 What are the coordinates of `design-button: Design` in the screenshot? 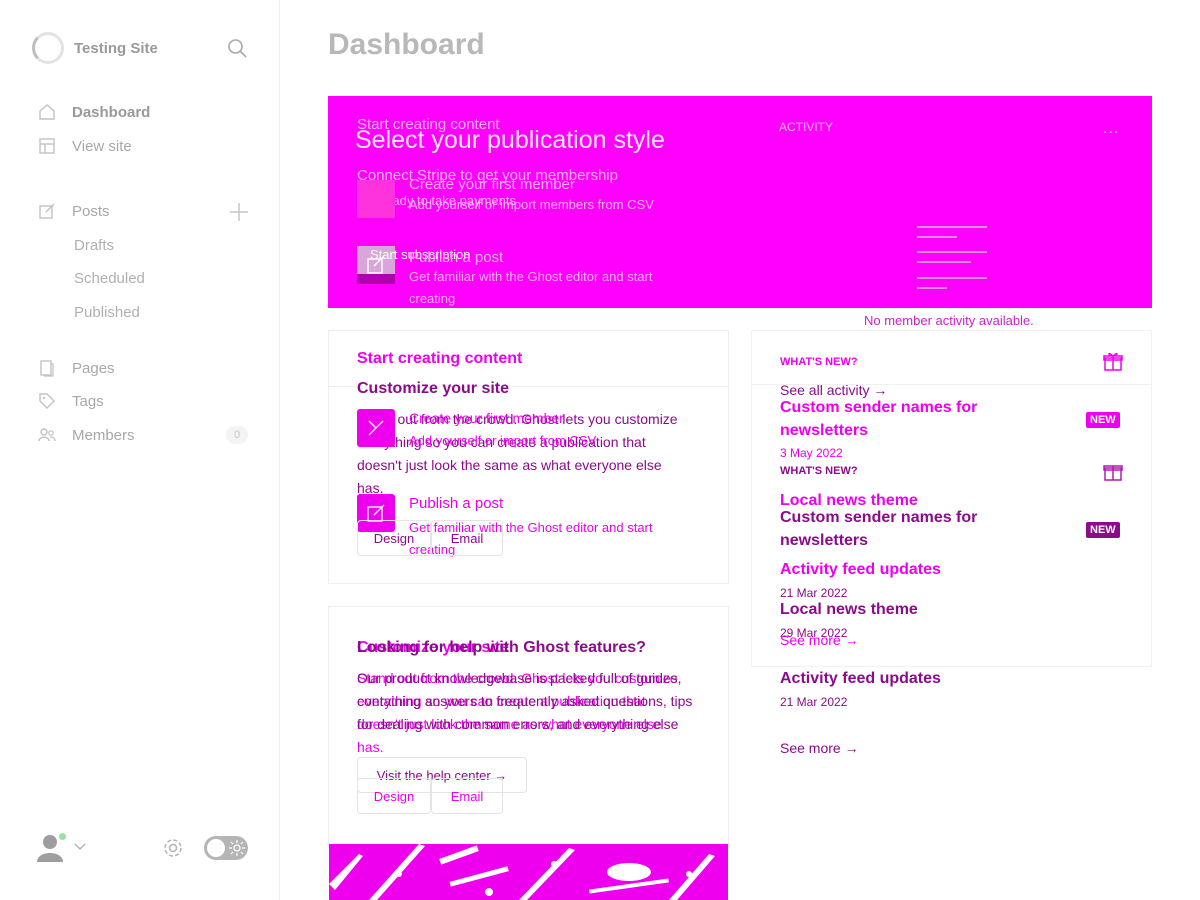 It's located at (394, 538).